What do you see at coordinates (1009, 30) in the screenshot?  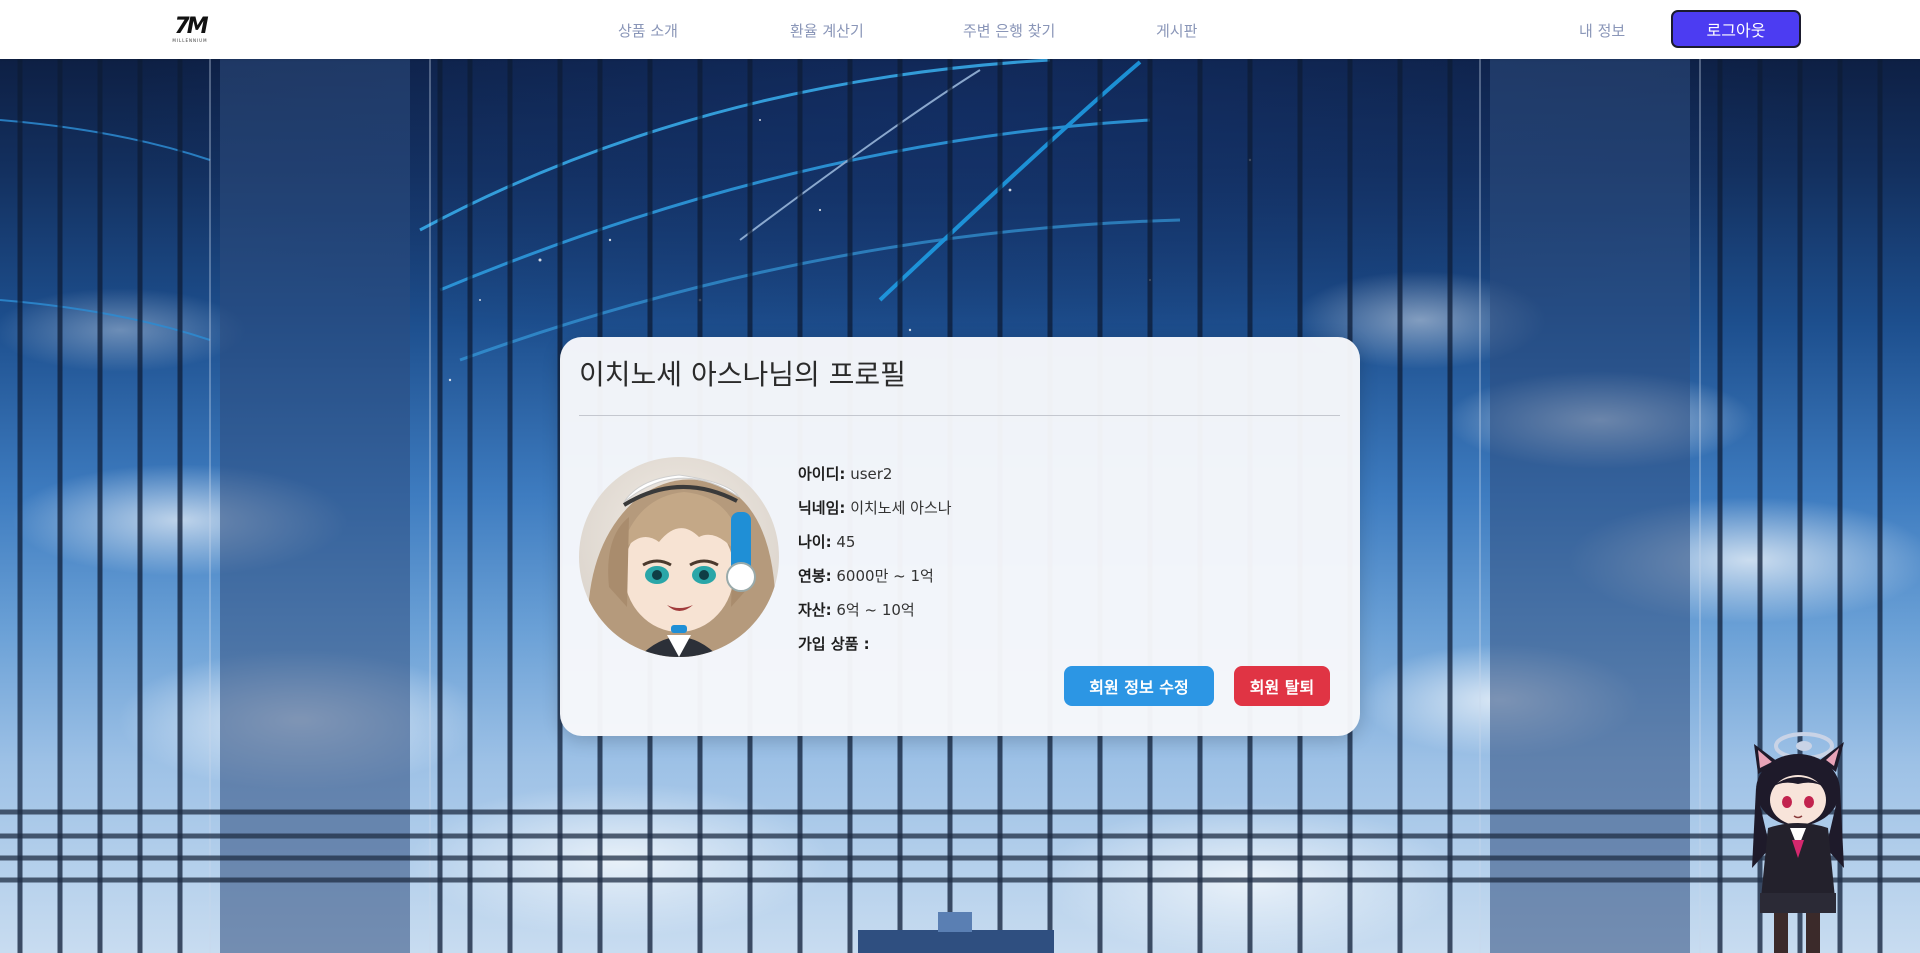 I see `nav-link-nearby-banks: 주변 은행 찾기` at bounding box center [1009, 30].